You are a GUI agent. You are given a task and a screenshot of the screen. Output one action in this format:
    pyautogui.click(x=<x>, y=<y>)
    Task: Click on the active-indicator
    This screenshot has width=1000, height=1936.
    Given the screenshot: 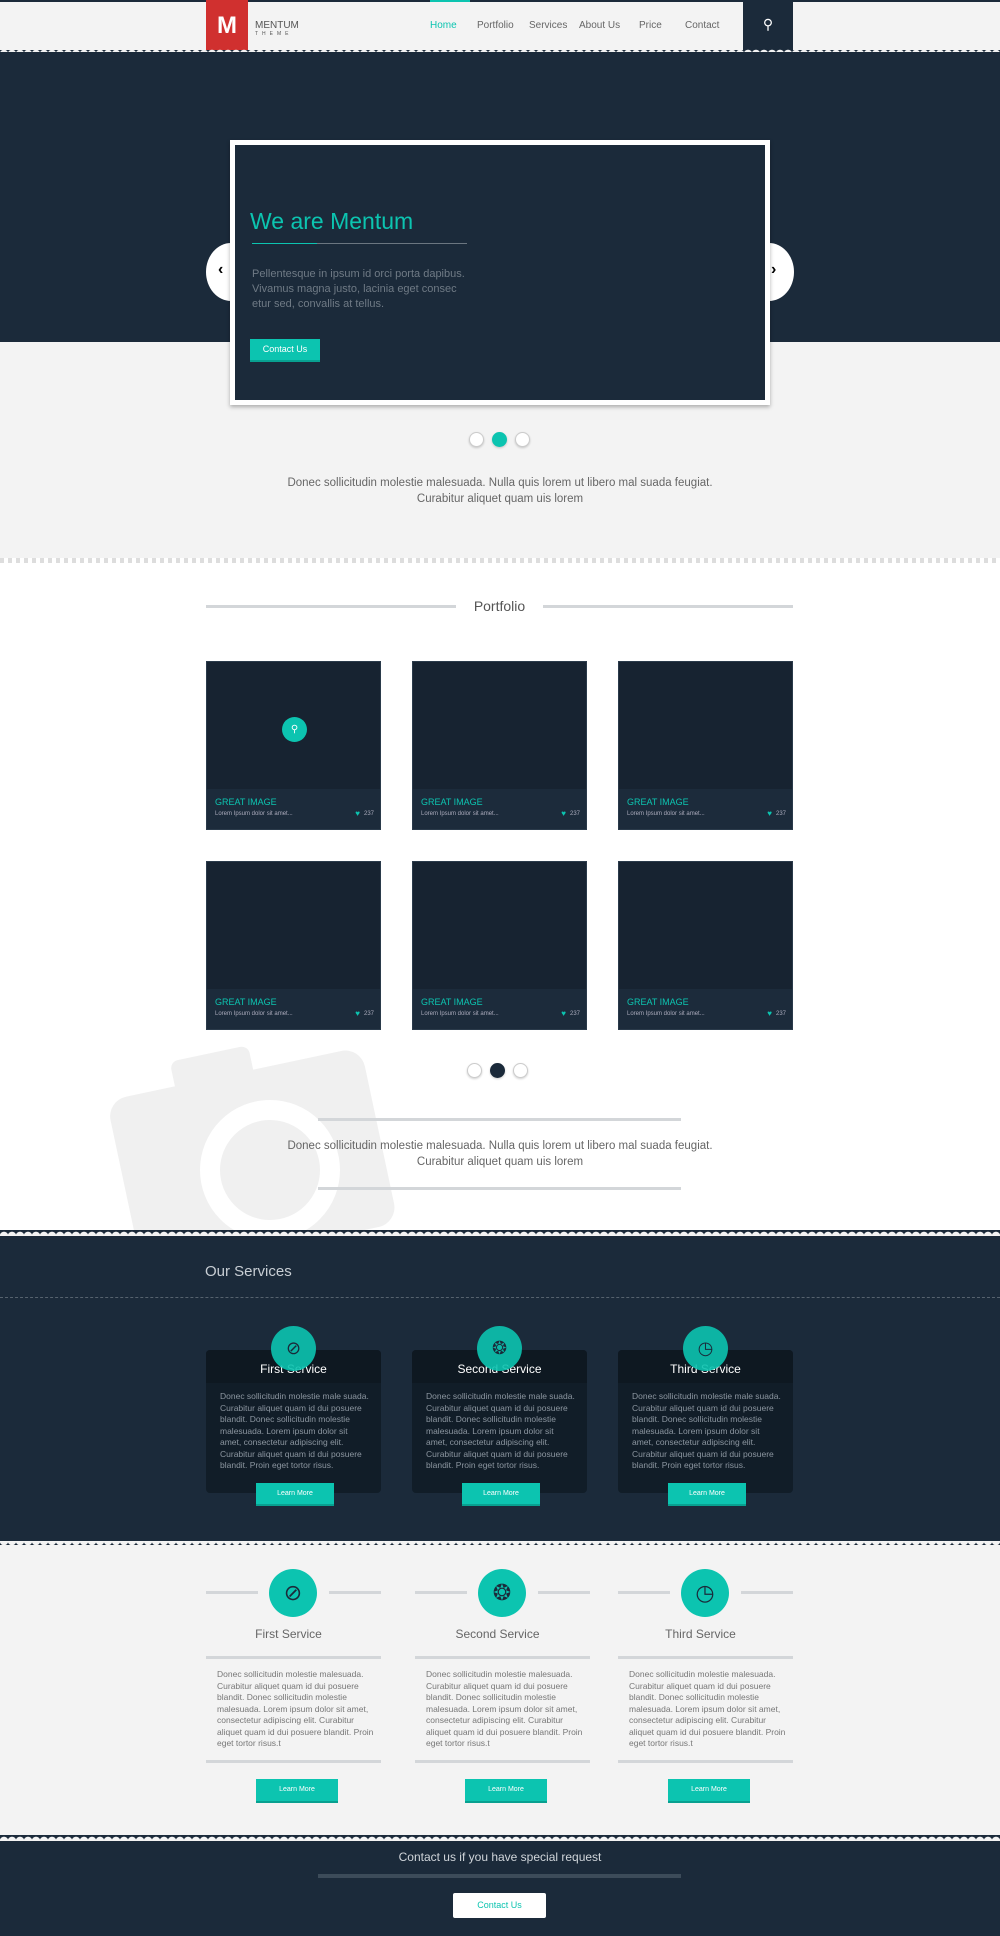 What is the action you would take?
    pyautogui.click(x=450, y=1)
    